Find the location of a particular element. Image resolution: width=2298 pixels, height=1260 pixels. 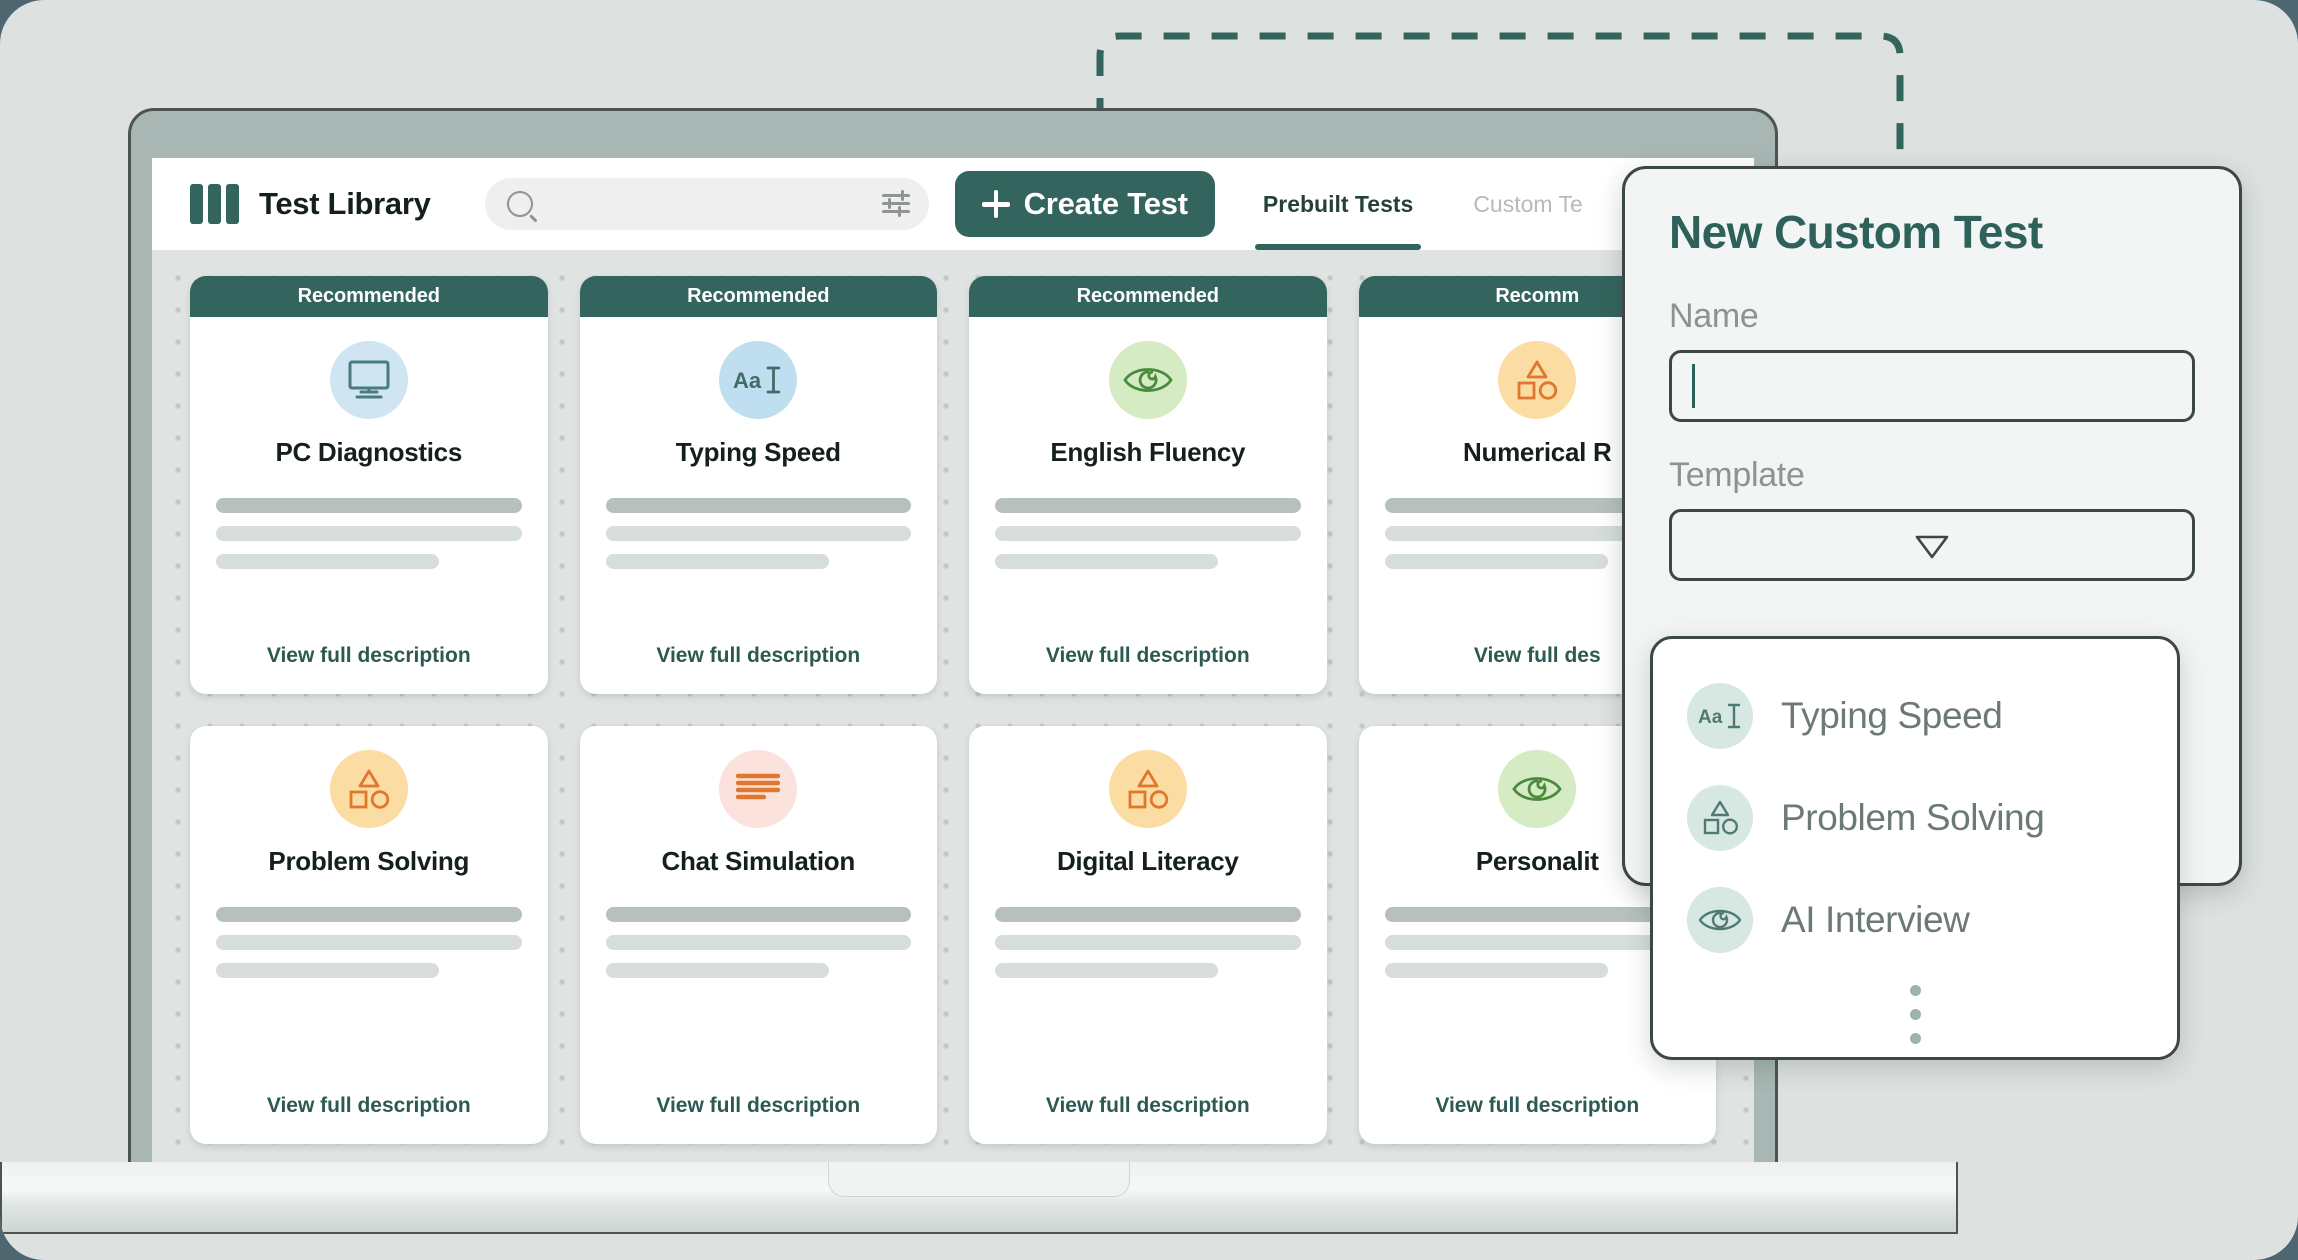

chat-lines-icon is located at coordinates (758, 789).